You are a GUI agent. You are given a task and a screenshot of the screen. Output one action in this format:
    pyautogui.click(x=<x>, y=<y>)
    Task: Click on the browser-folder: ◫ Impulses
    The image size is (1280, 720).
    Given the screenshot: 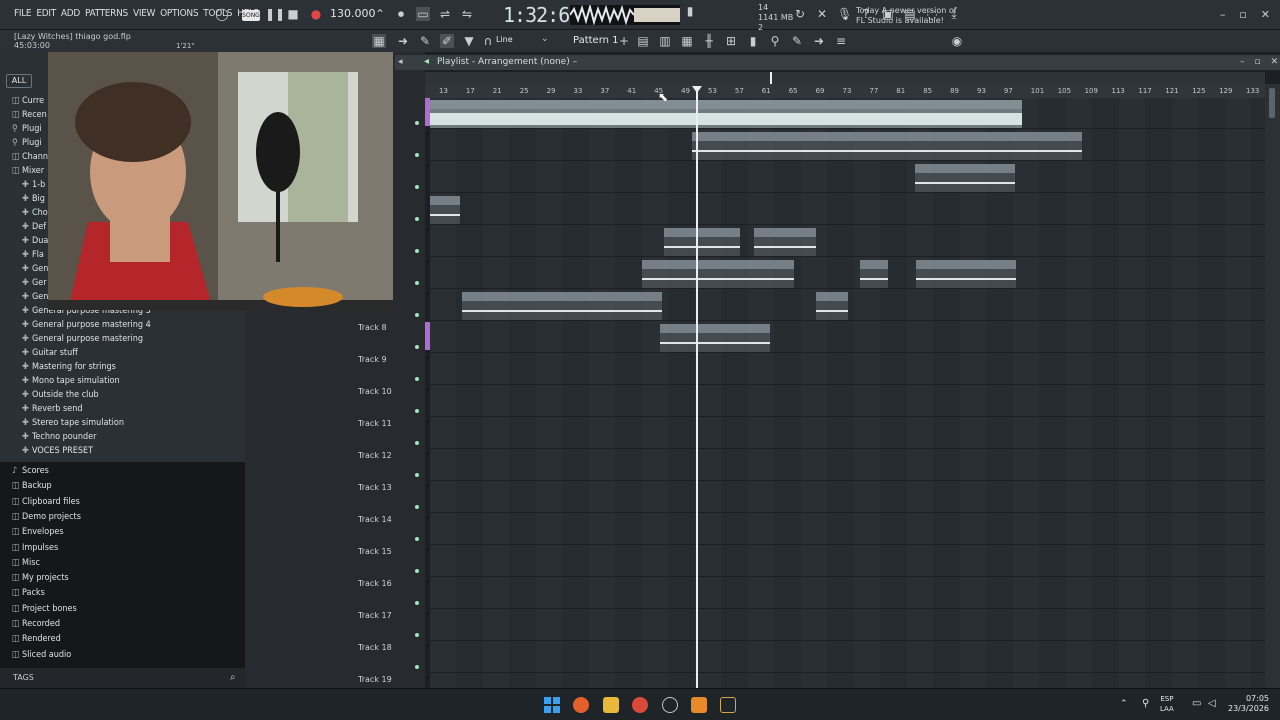 What is the action you would take?
    pyautogui.click(x=35, y=550)
    